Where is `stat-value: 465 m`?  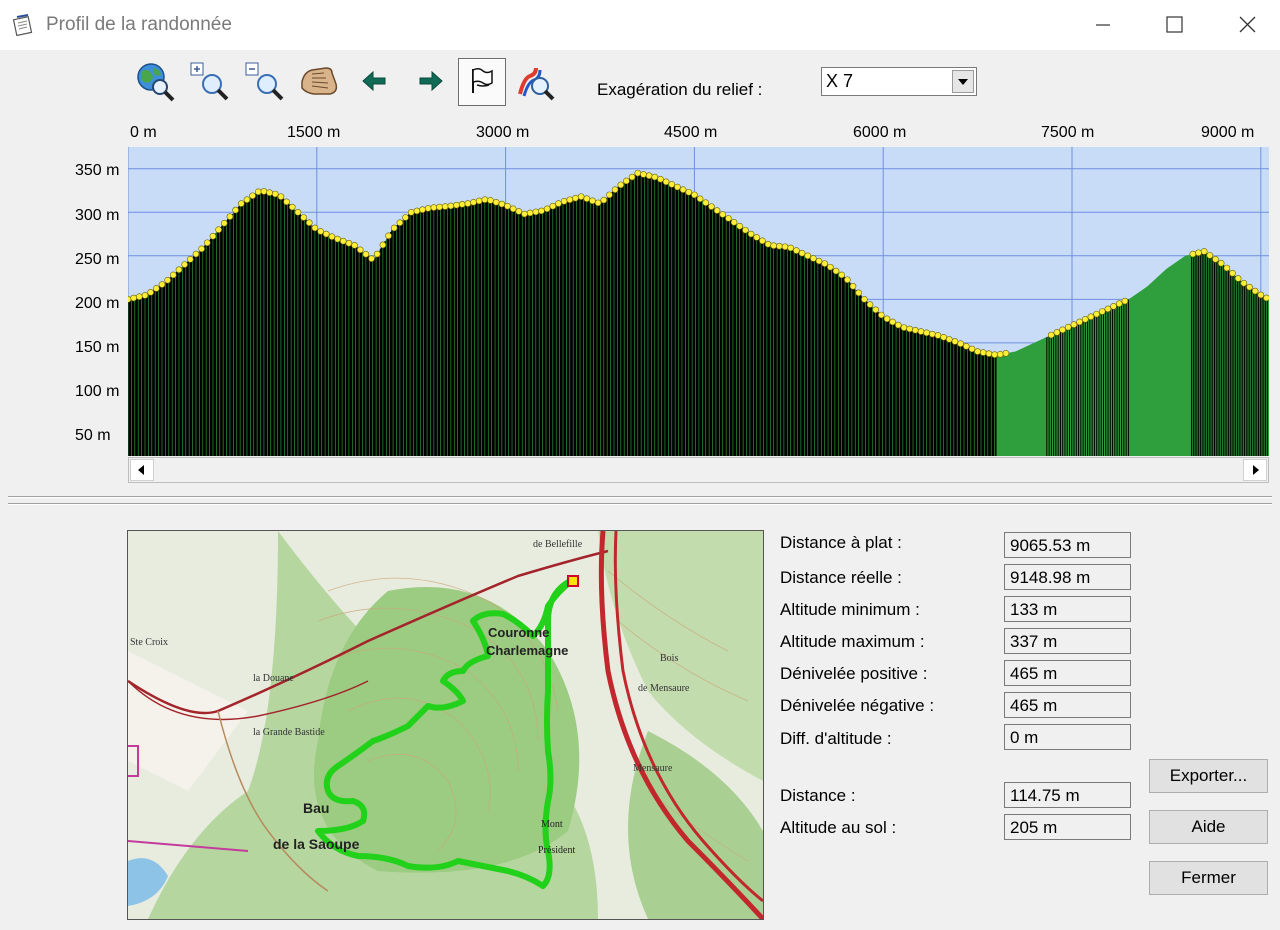
stat-value: 465 m is located at coordinates (1067, 673).